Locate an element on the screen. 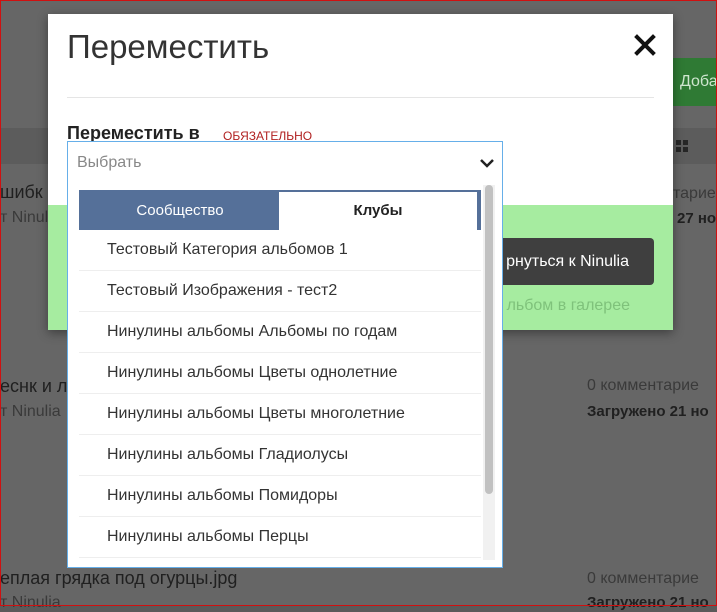 This screenshot has height=612, width=717. bg-row-uploaded: 27 но is located at coordinates (697, 218).